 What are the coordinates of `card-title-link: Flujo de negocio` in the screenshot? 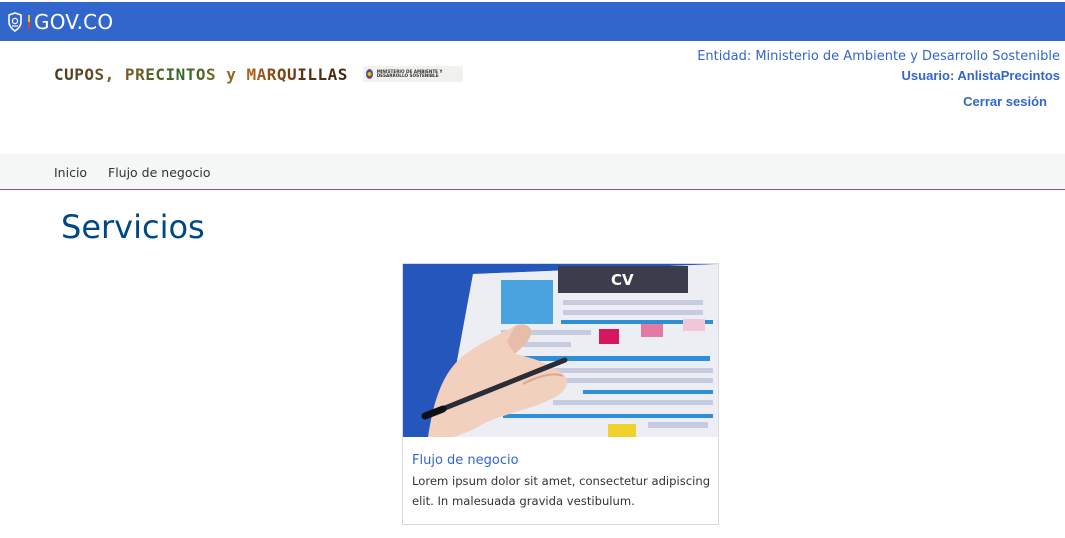 It's located at (465, 460).